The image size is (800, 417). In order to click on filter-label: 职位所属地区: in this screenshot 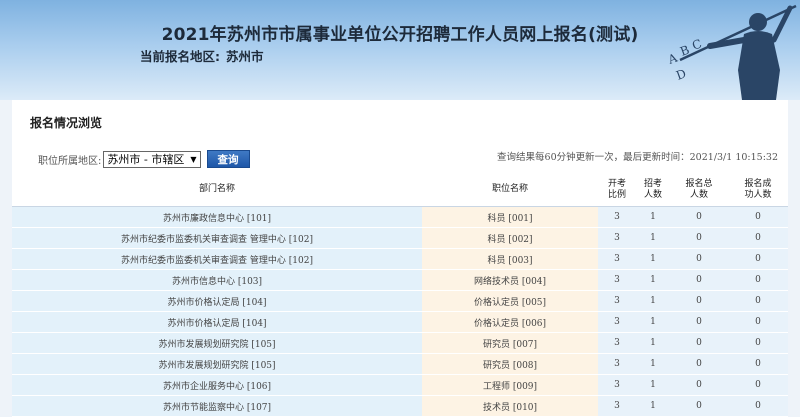, I will do `click(70, 161)`.